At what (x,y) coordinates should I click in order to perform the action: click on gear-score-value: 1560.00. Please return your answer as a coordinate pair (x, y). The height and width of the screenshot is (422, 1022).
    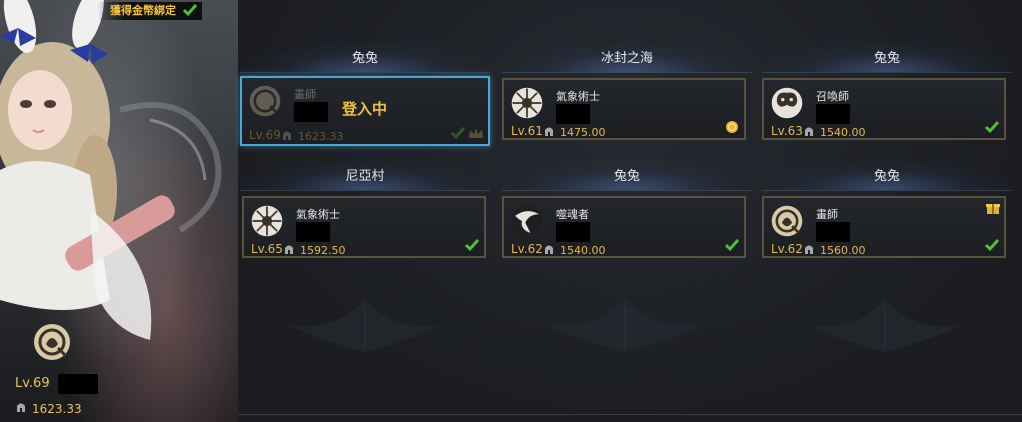
    Looking at the image, I should click on (843, 250).